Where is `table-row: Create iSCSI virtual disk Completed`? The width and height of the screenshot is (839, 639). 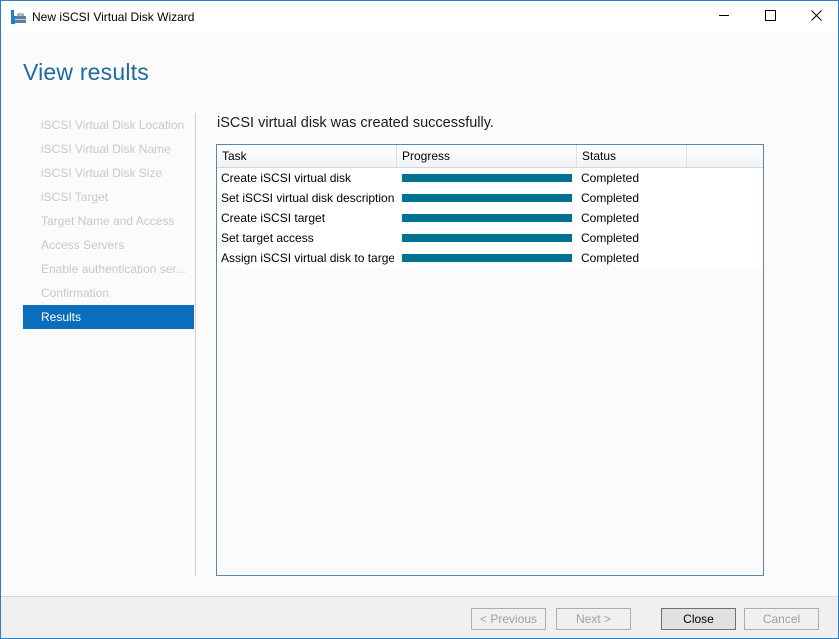
table-row: Create iSCSI virtual disk Completed is located at coordinates (490, 178).